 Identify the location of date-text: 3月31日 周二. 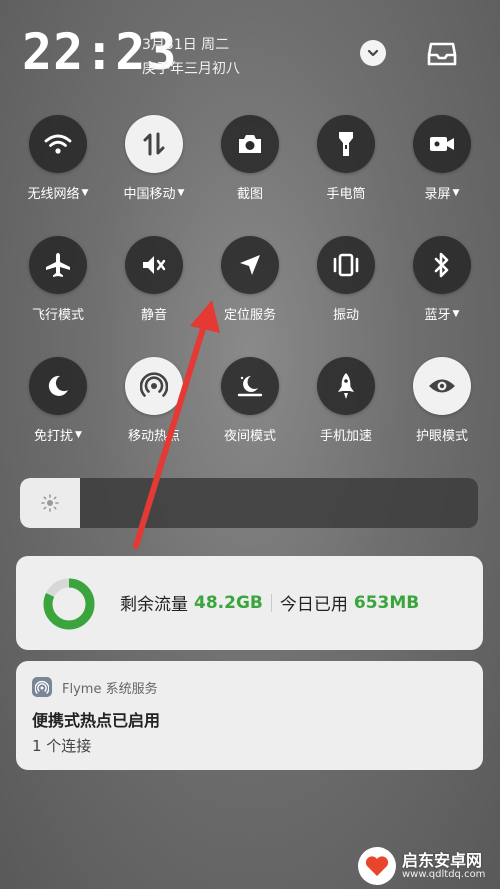
(186, 45).